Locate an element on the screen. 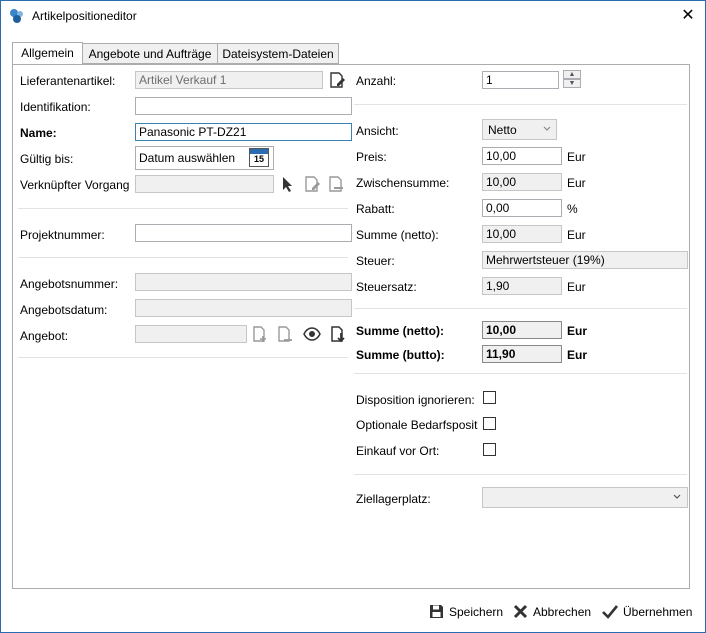  cursor-select-icon is located at coordinates (288, 184).